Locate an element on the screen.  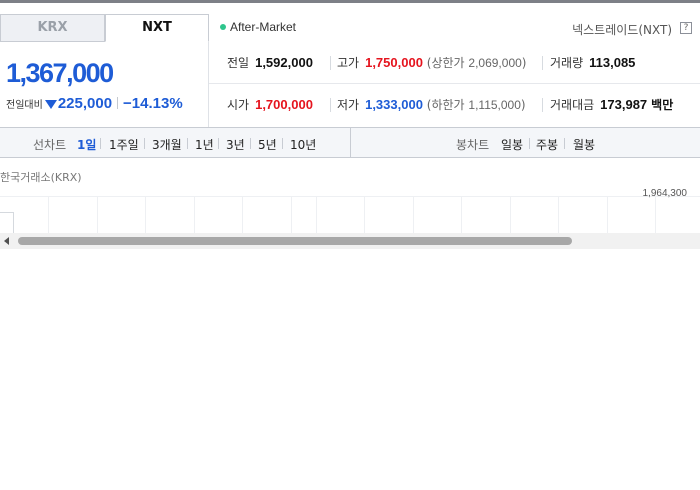
stat-value: 1,700,000 is located at coordinates (284, 104).